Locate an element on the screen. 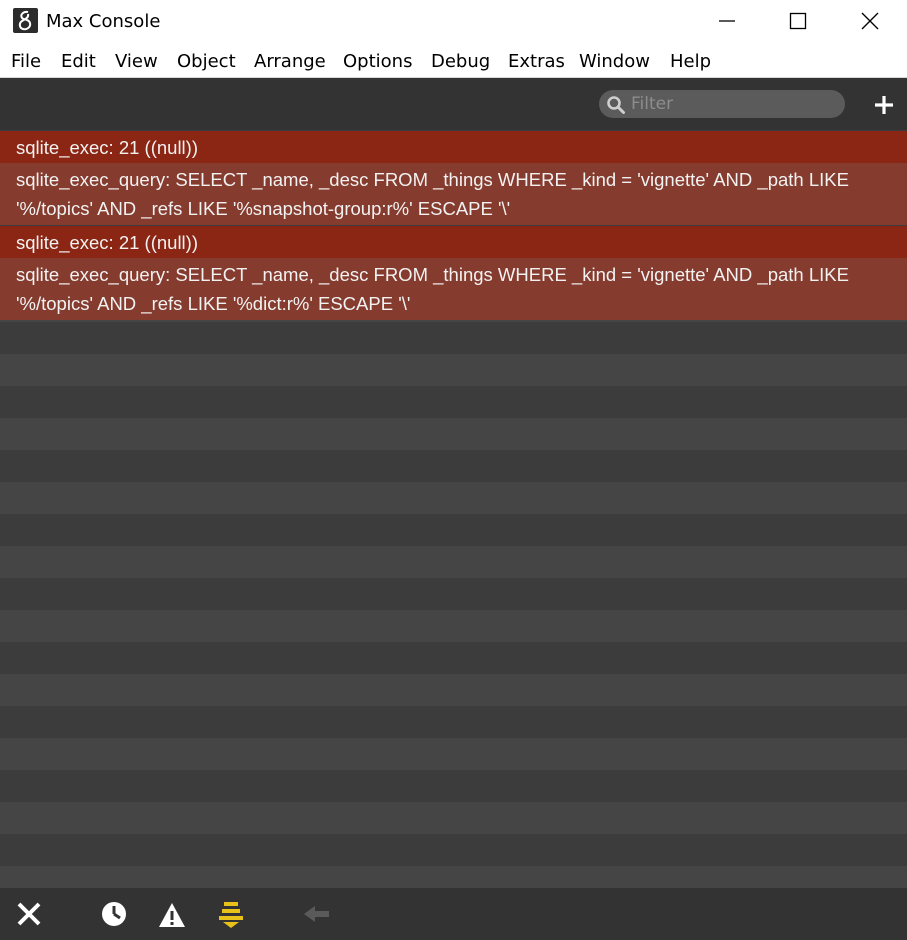 The height and width of the screenshot is (940, 907). menu-object: Object is located at coordinates (206, 61).